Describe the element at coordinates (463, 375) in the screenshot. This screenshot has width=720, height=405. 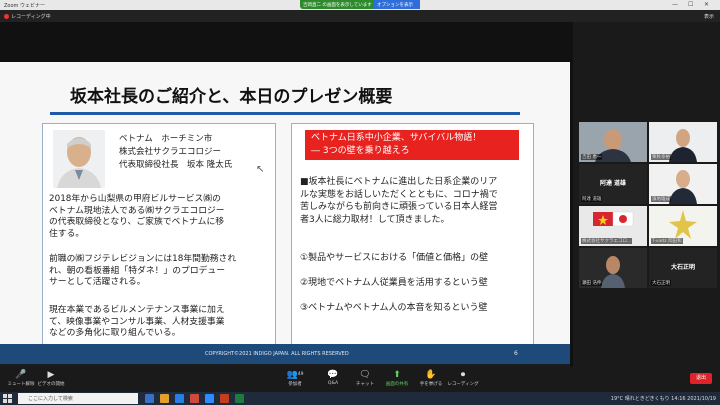
I see `record-icon: ⏺` at that location.